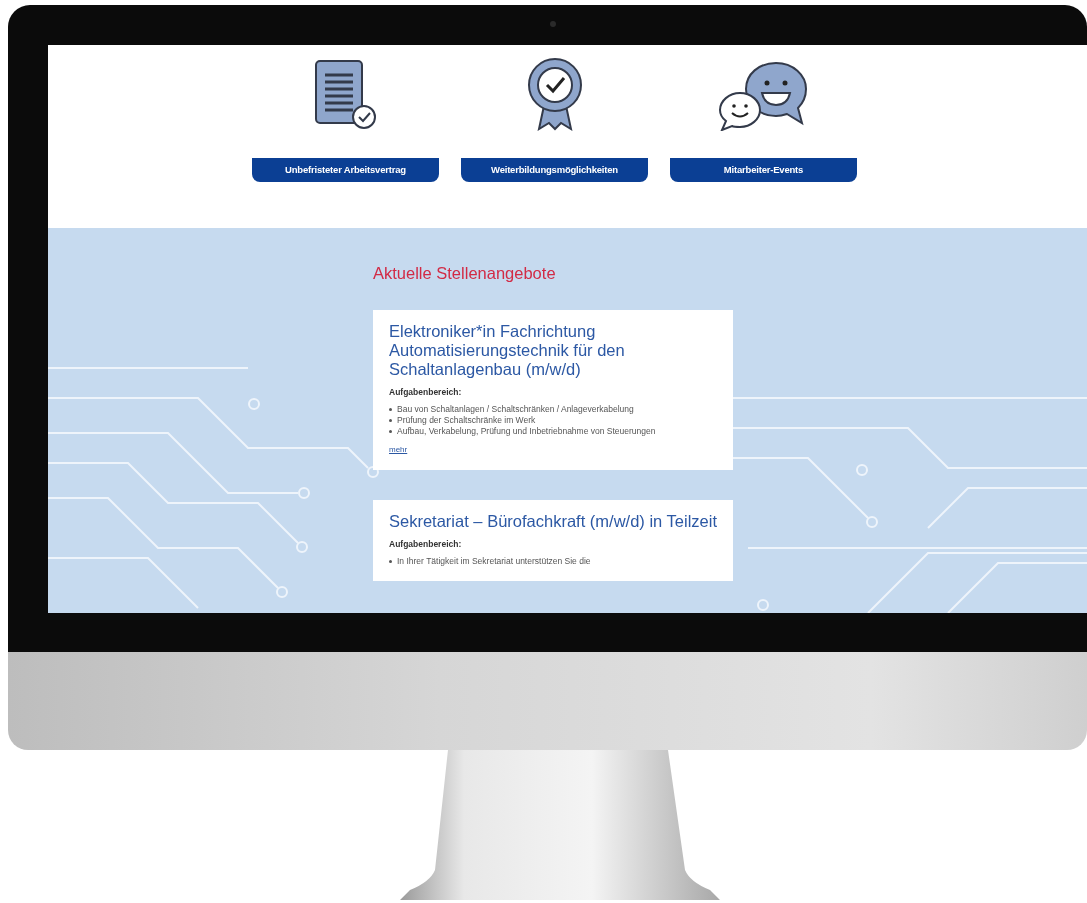 The width and height of the screenshot is (1087, 903). What do you see at coordinates (515, 409) in the screenshot?
I see `task-text: Bau von Schaltanlagen / Schaltschränken / Anlageverkabelung` at bounding box center [515, 409].